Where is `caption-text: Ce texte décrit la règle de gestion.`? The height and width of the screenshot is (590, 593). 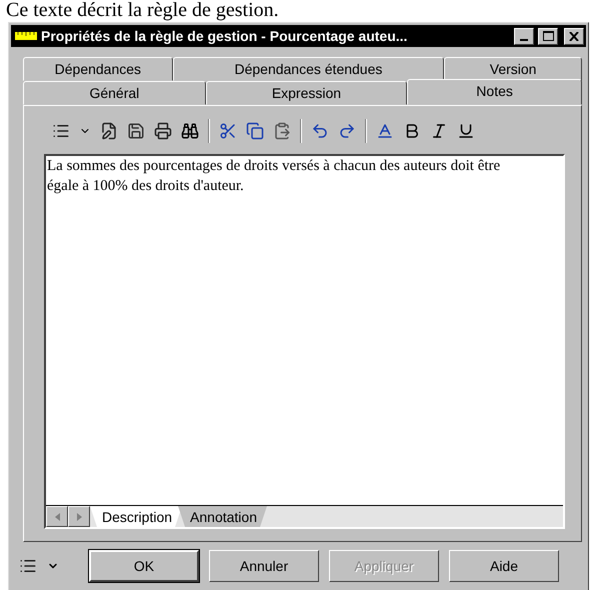 caption-text: Ce texte décrit la règle de gestion. is located at coordinates (142, 11).